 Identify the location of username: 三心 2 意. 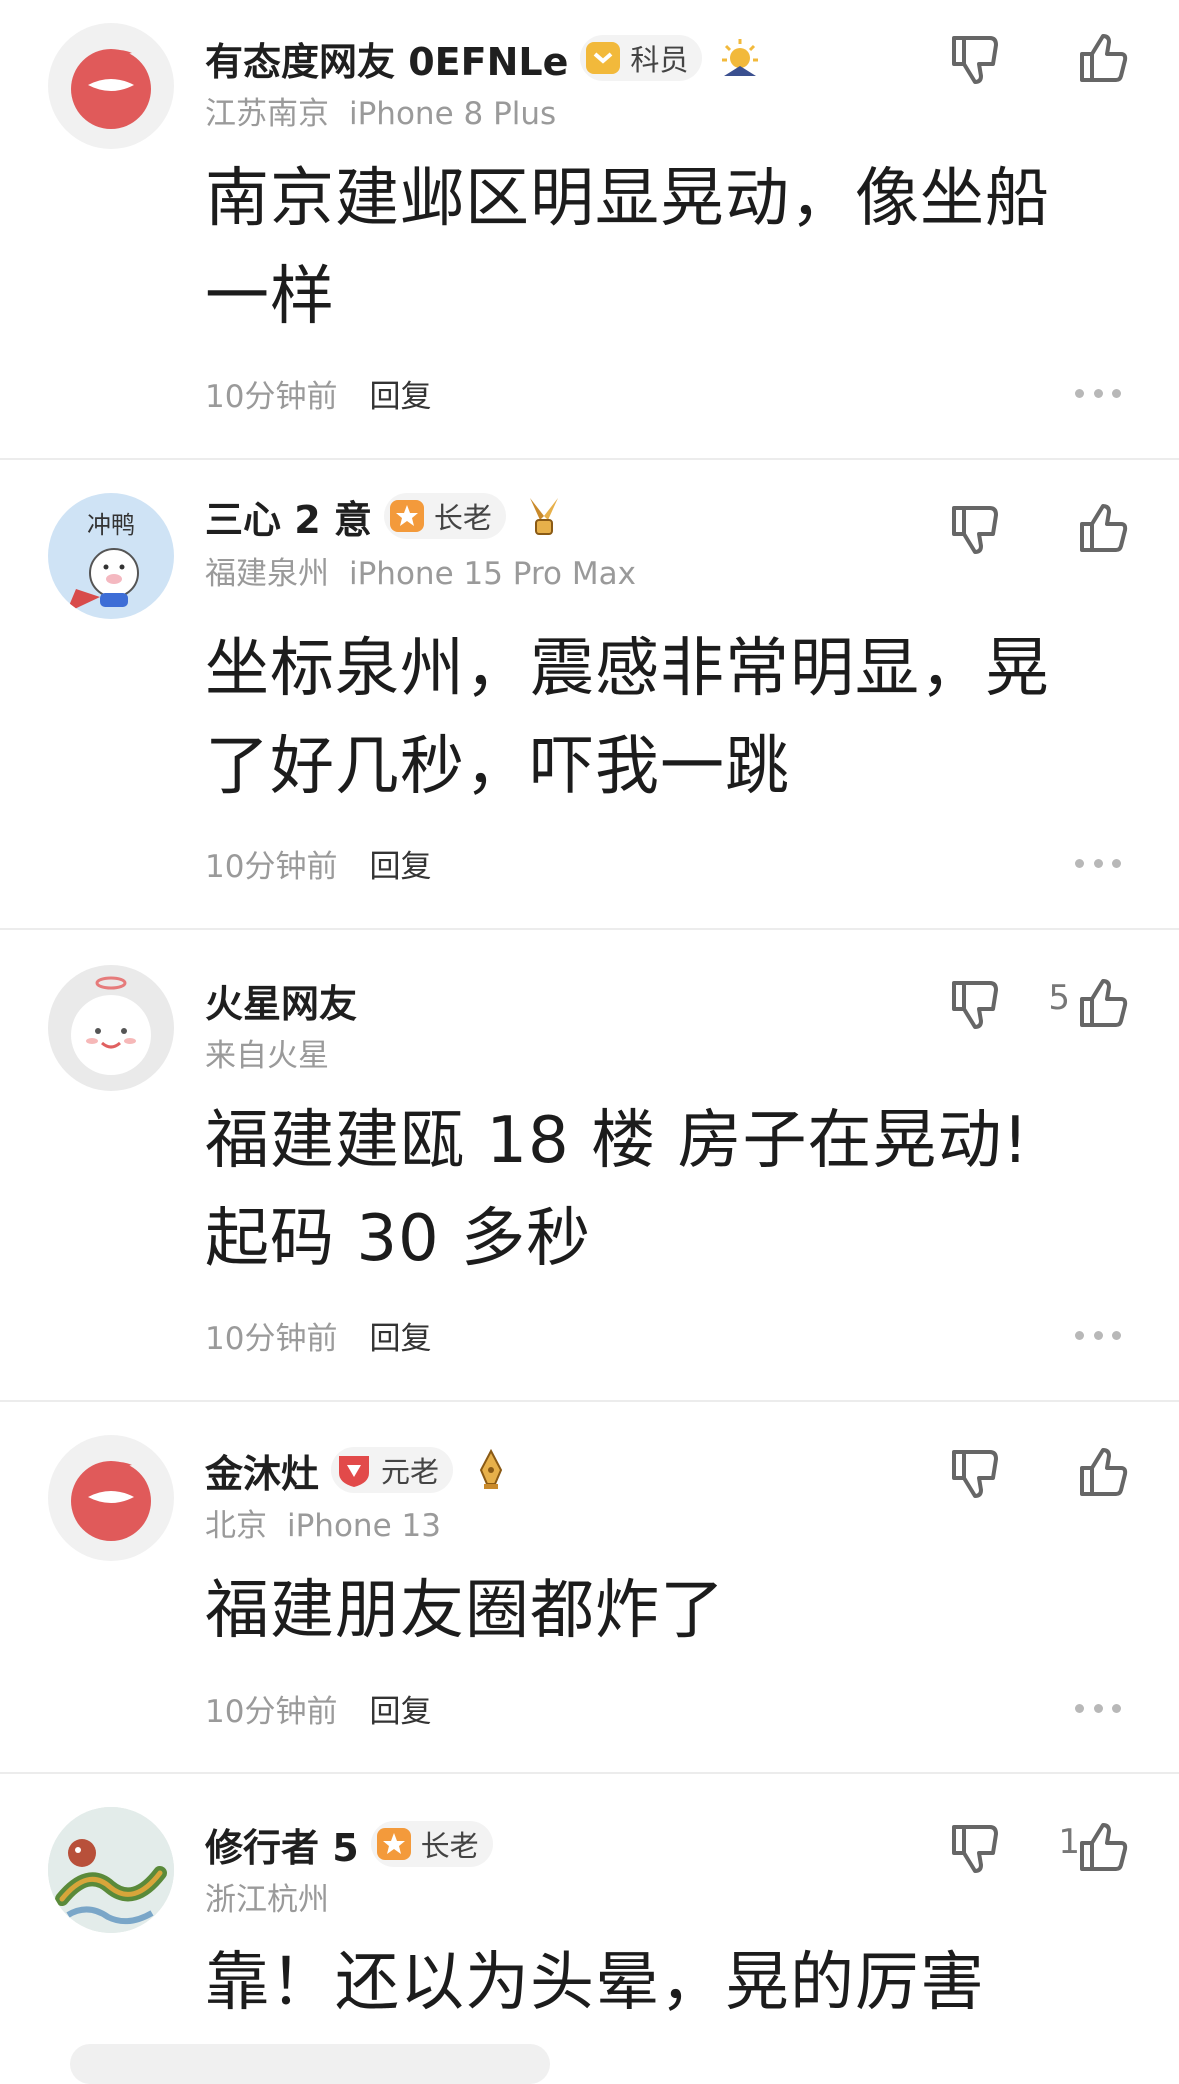
(288, 516).